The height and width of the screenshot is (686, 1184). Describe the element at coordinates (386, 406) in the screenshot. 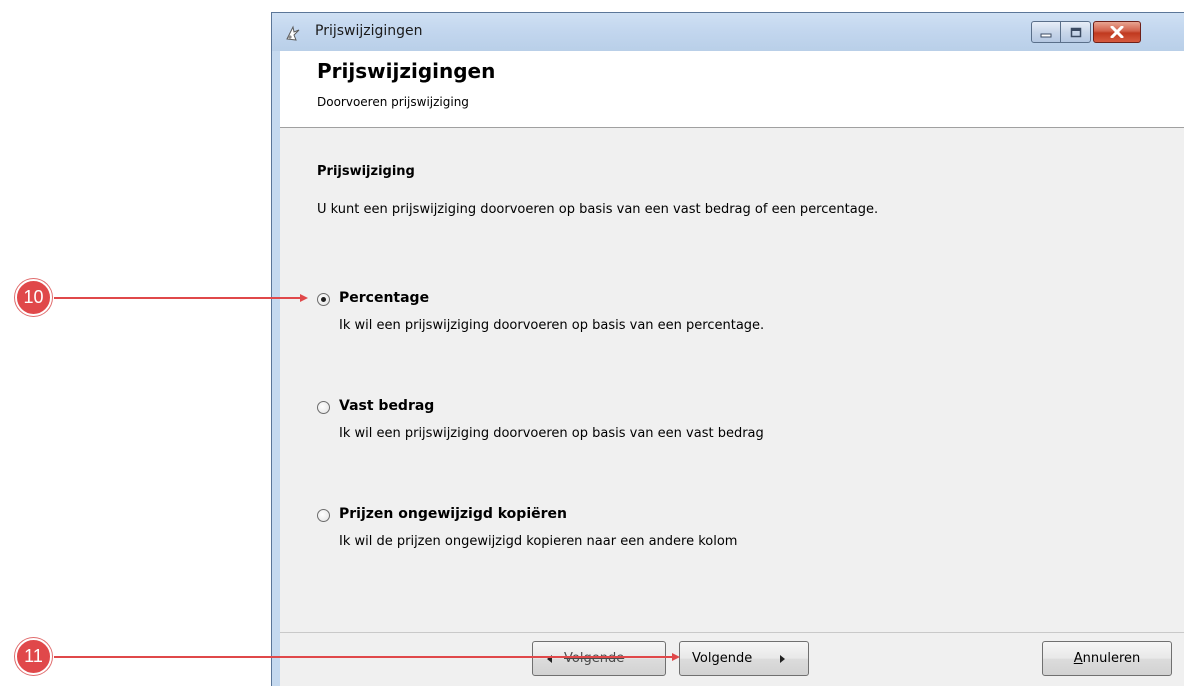

I see `option-label: Vast bedrag` at that location.